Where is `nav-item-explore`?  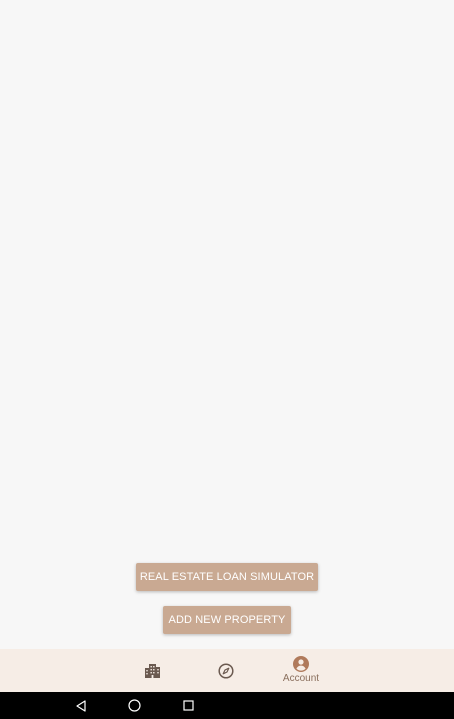 nav-item-explore is located at coordinates (226, 670).